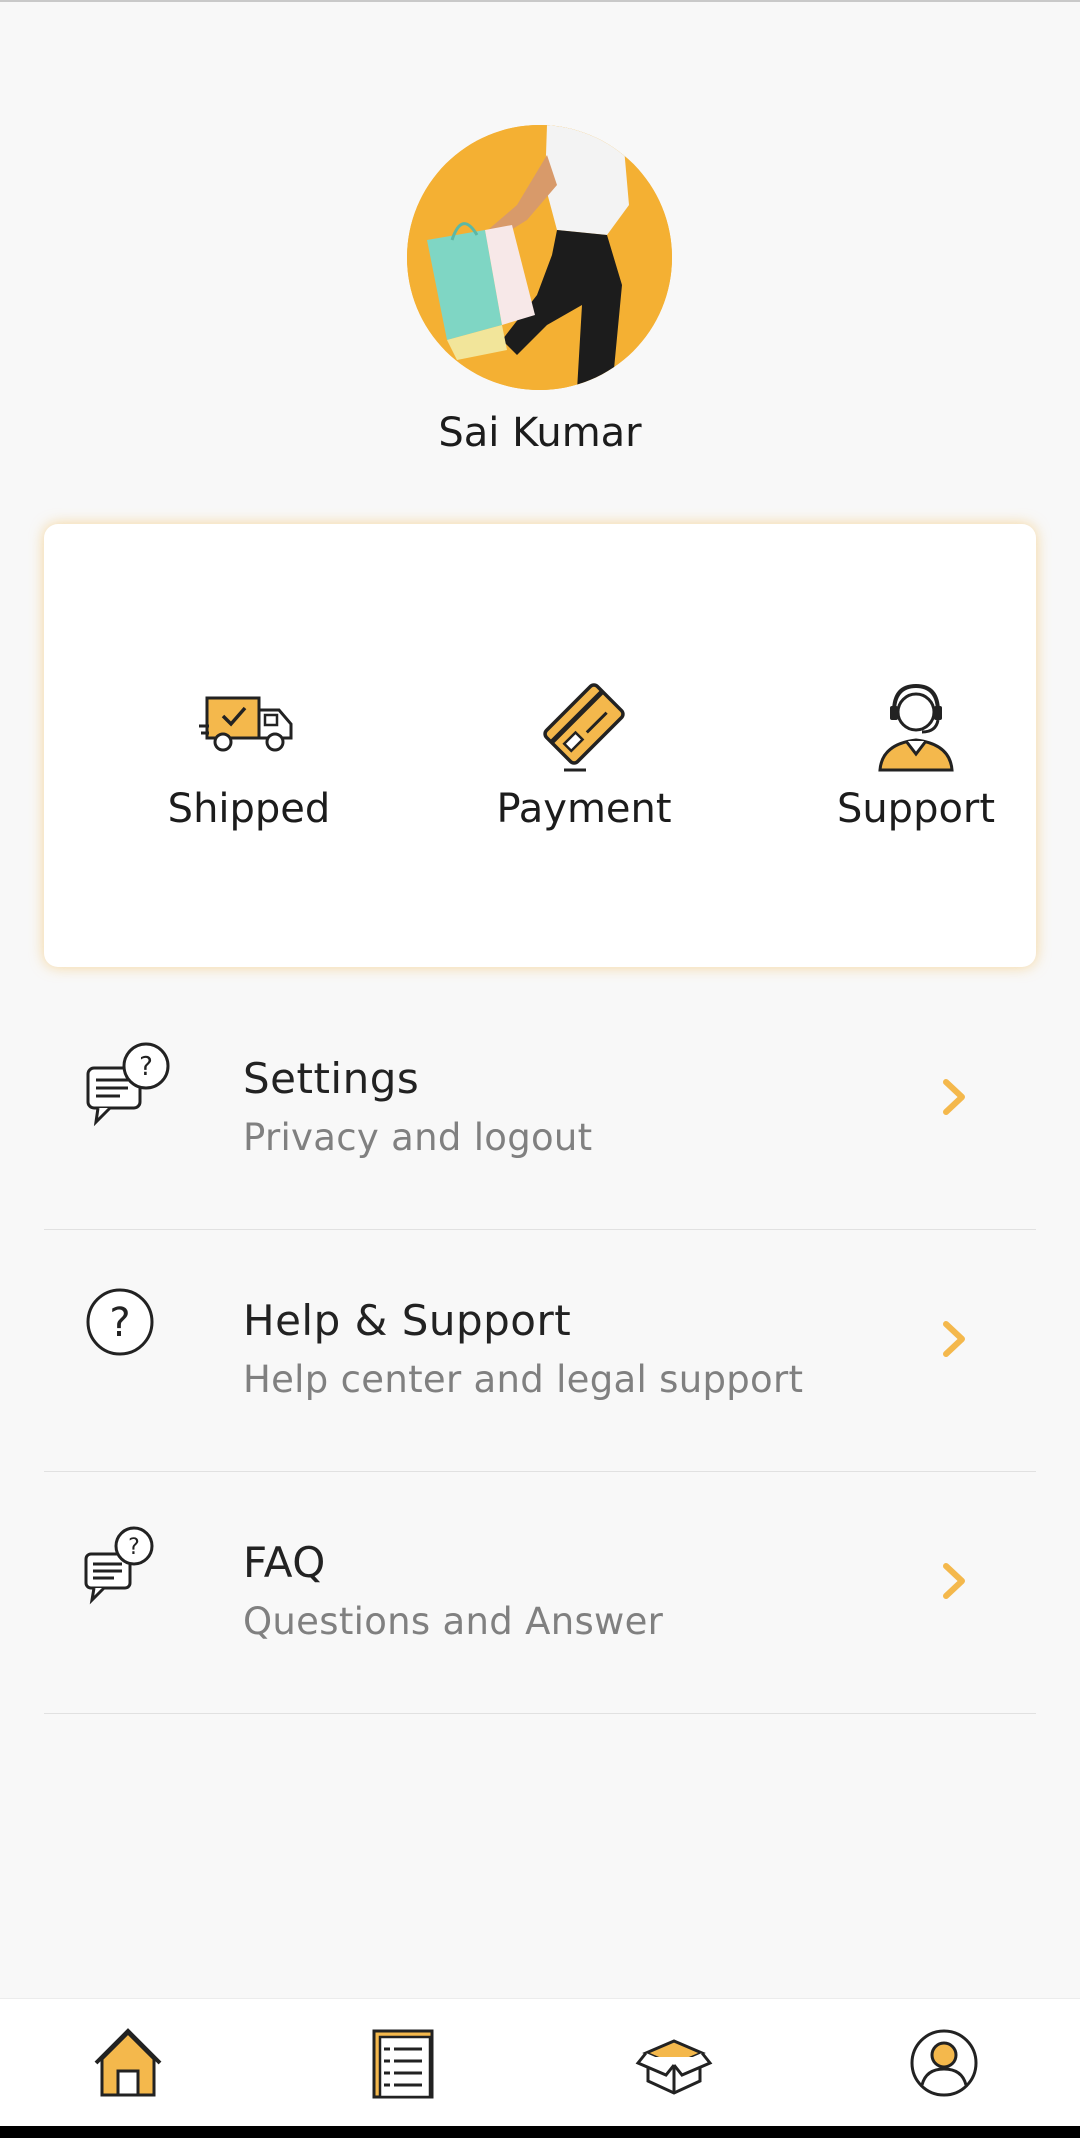  What do you see at coordinates (944, 2063) in the screenshot?
I see `user-circle-icon` at bounding box center [944, 2063].